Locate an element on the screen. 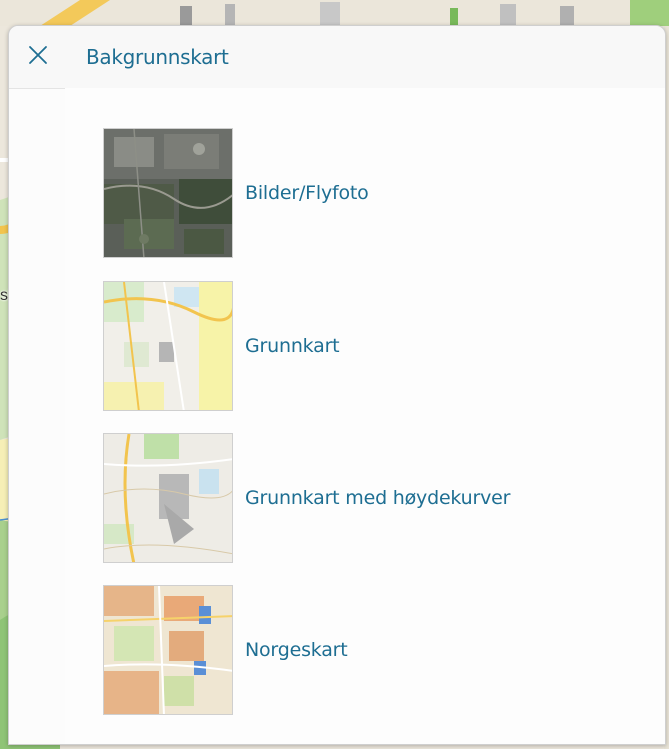  layer-option-norway-map: Norgeskart is located at coordinates (225, 650).